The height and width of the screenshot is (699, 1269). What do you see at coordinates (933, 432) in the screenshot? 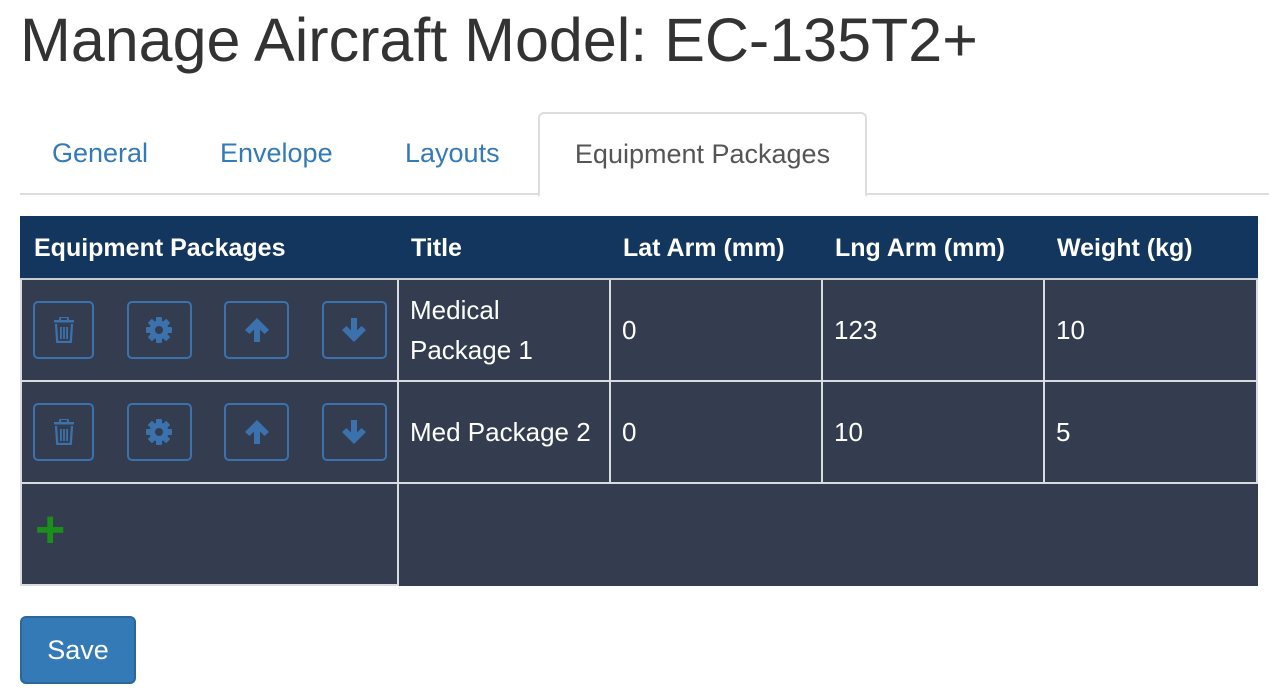
I see `cell-lng-arm: 10` at bounding box center [933, 432].